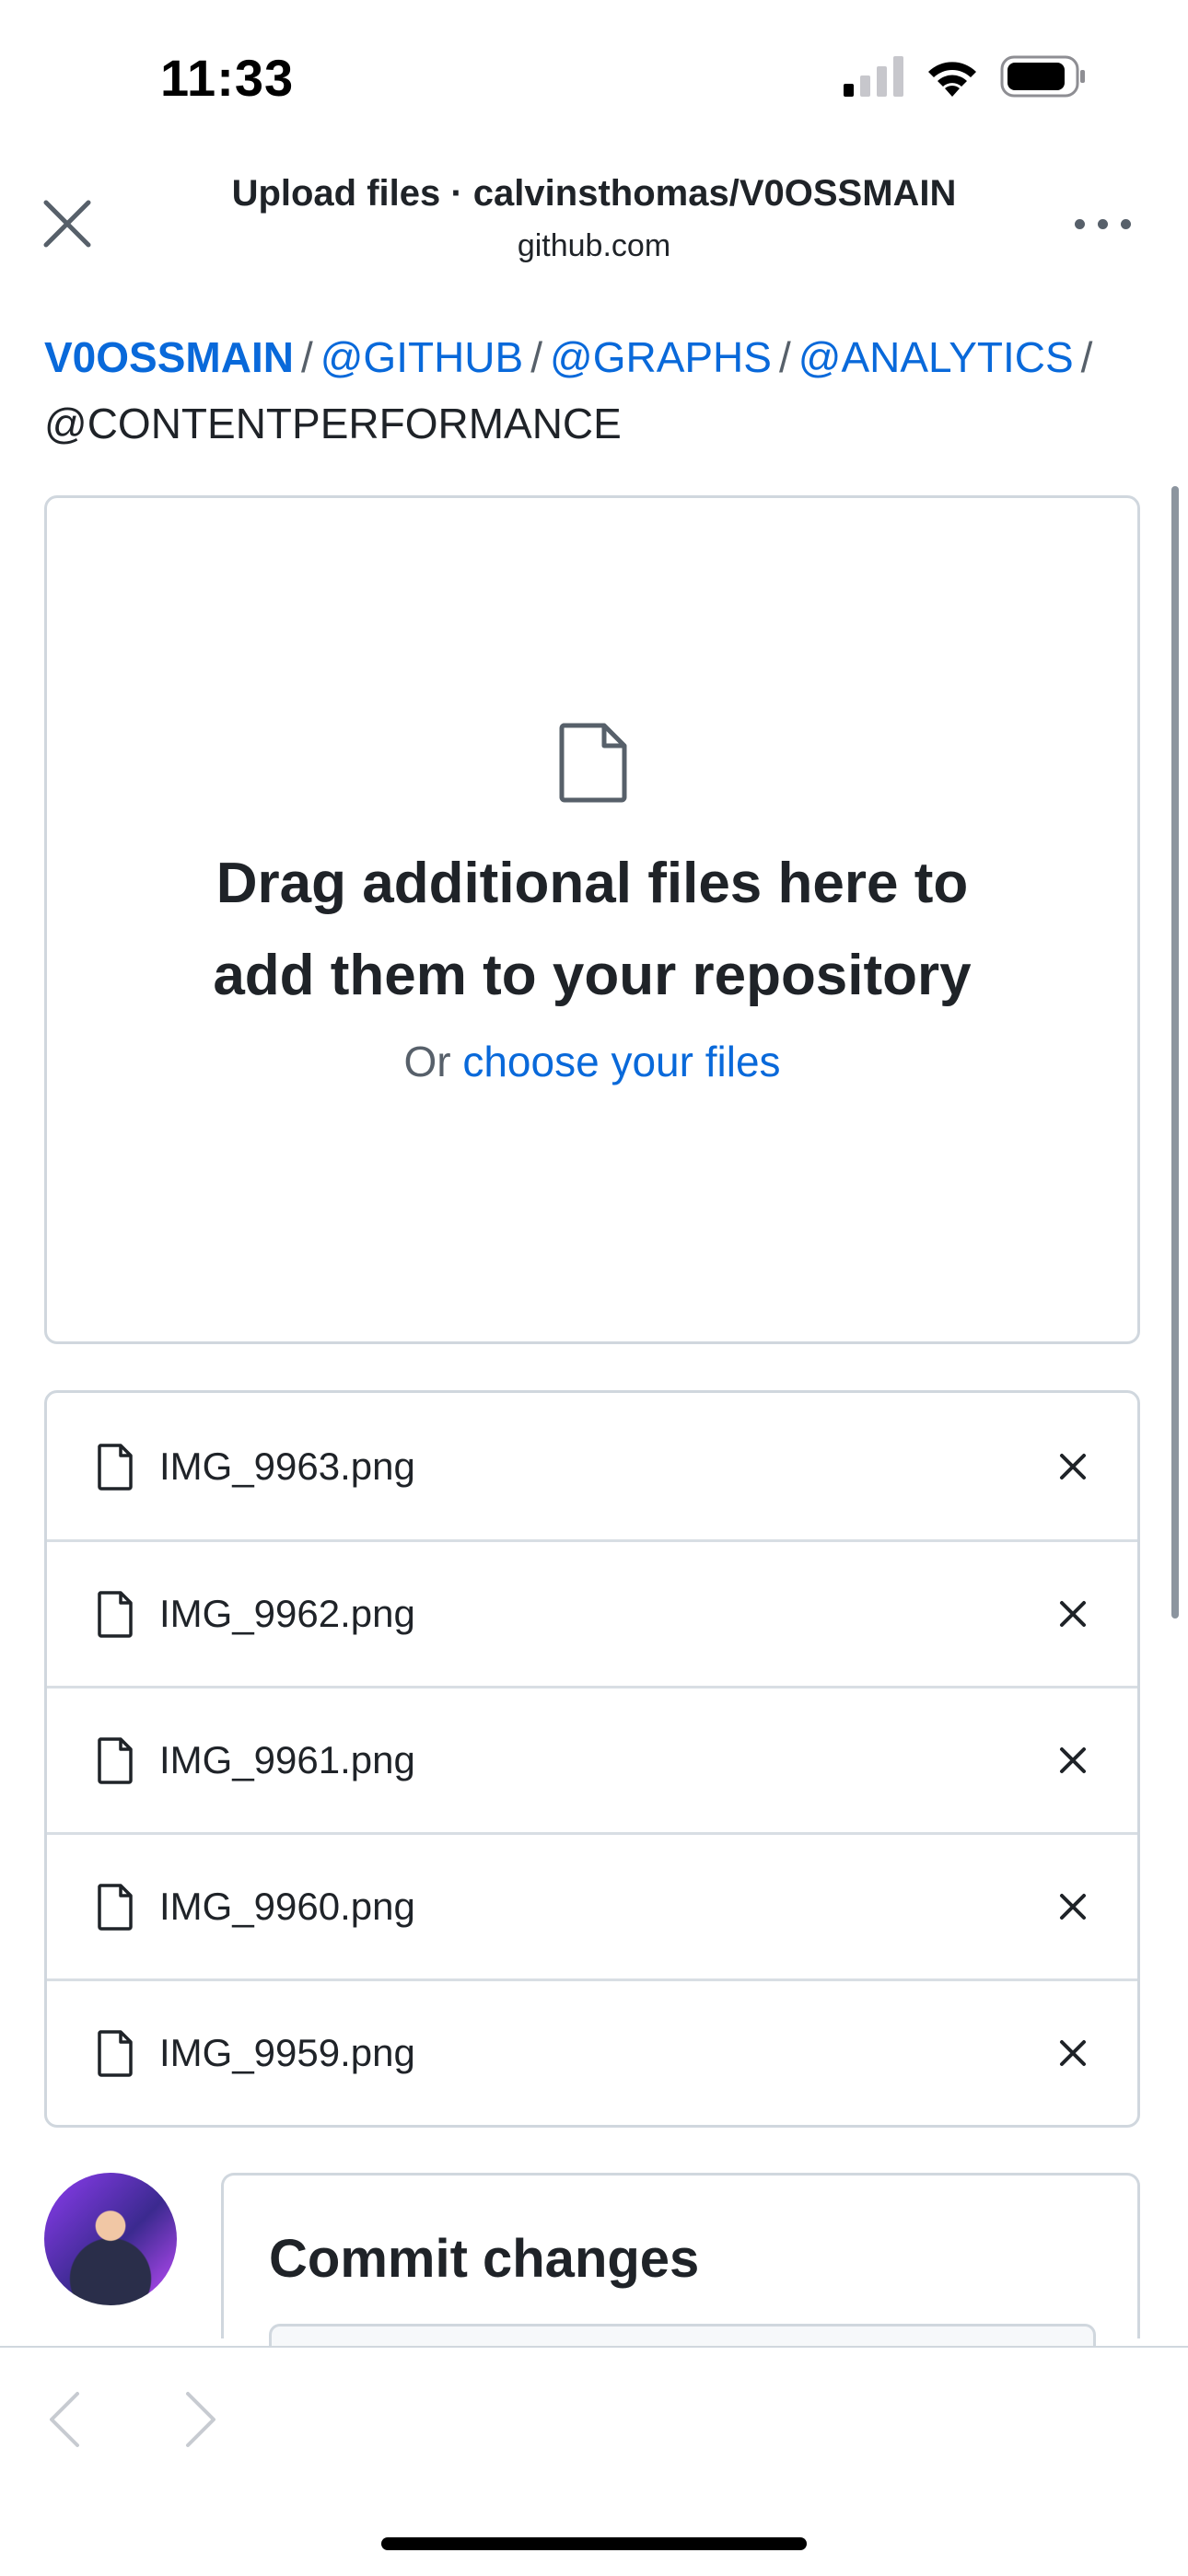 This screenshot has width=1188, height=2576. What do you see at coordinates (1175, 1052) in the screenshot?
I see `page-scrollbar` at bounding box center [1175, 1052].